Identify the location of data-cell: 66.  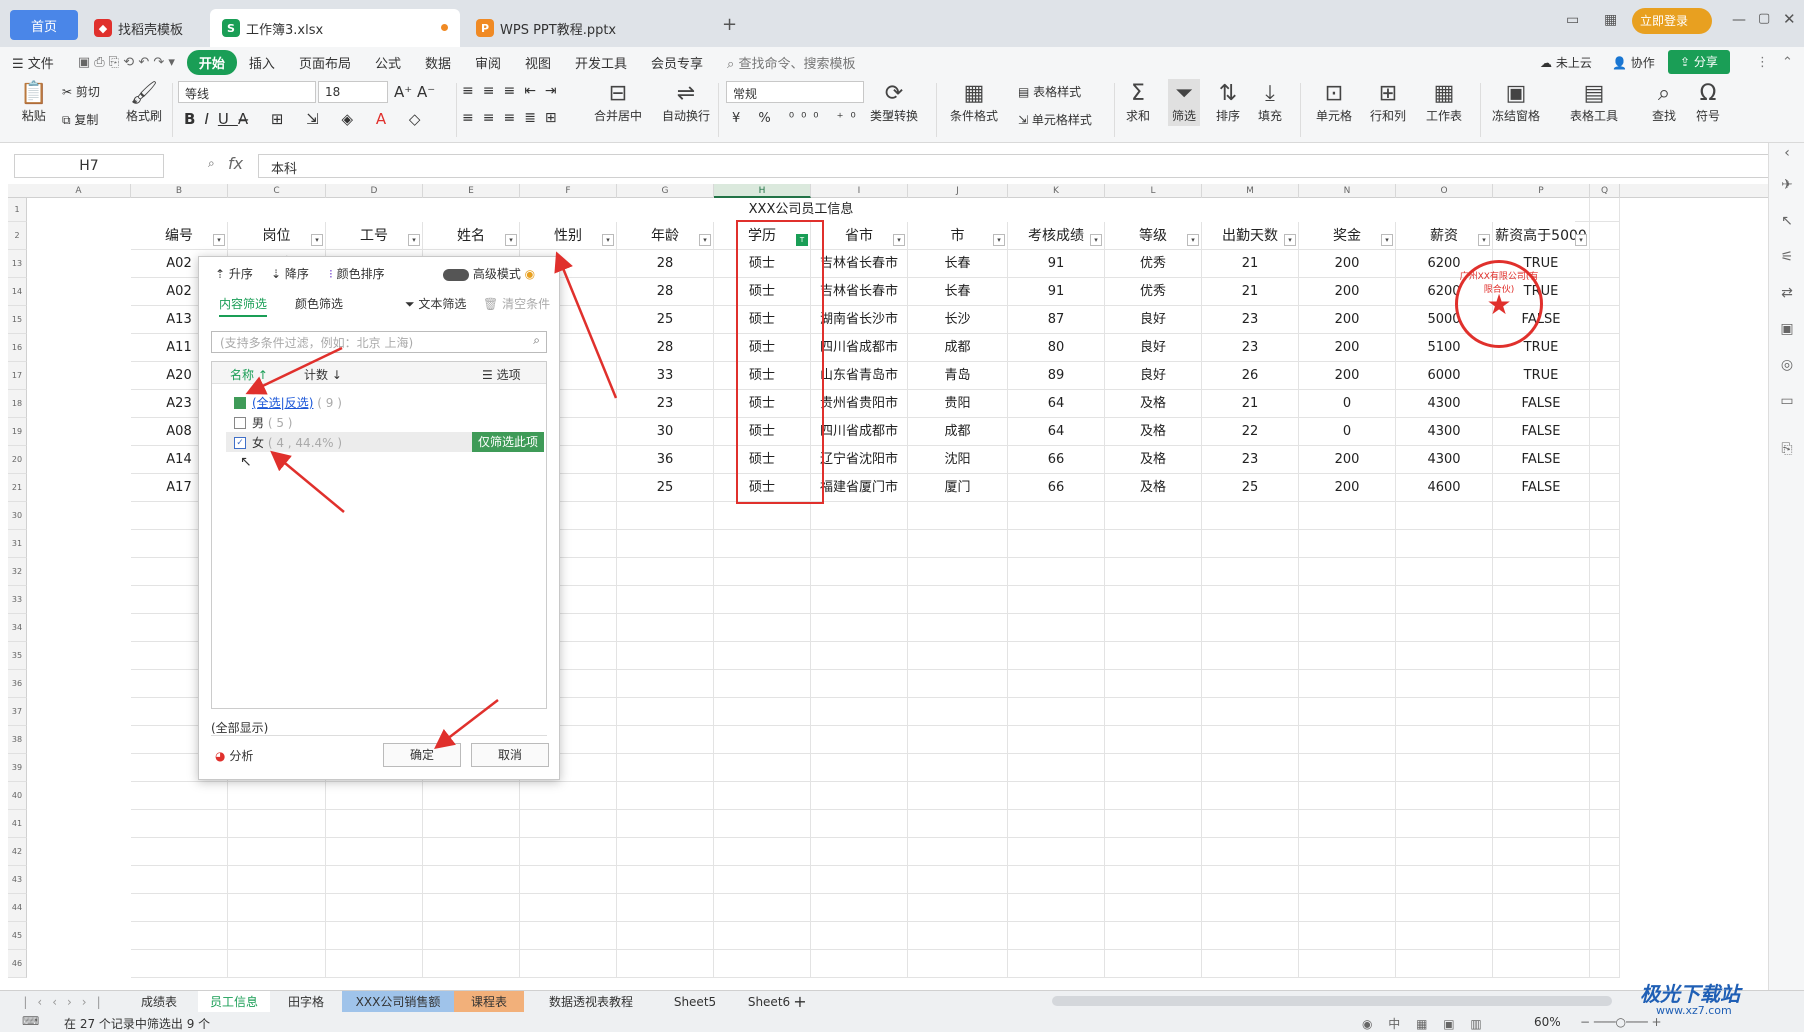
(1056, 460).